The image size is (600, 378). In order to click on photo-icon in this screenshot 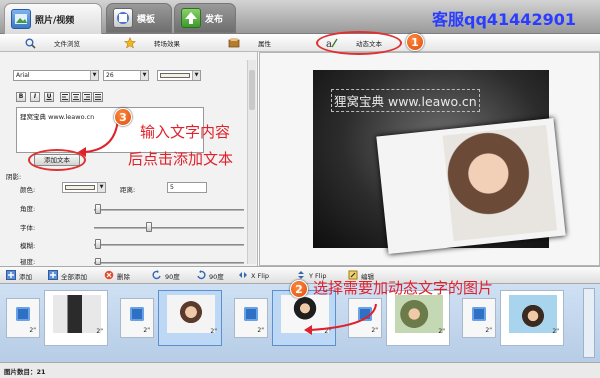, I will do `click(21, 19)`.